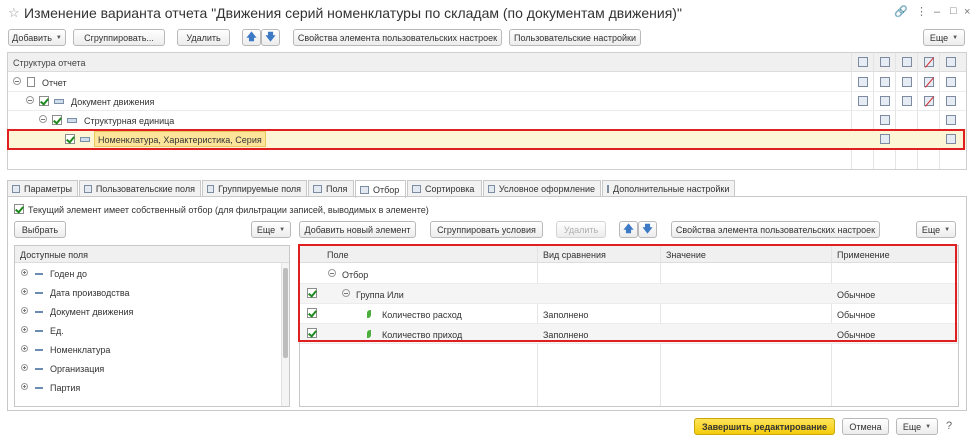 The width and height of the screenshot is (974, 444). Describe the element at coordinates (14, 12) in the screenshot. I see `favorite-star-icon: ☆` at that location.